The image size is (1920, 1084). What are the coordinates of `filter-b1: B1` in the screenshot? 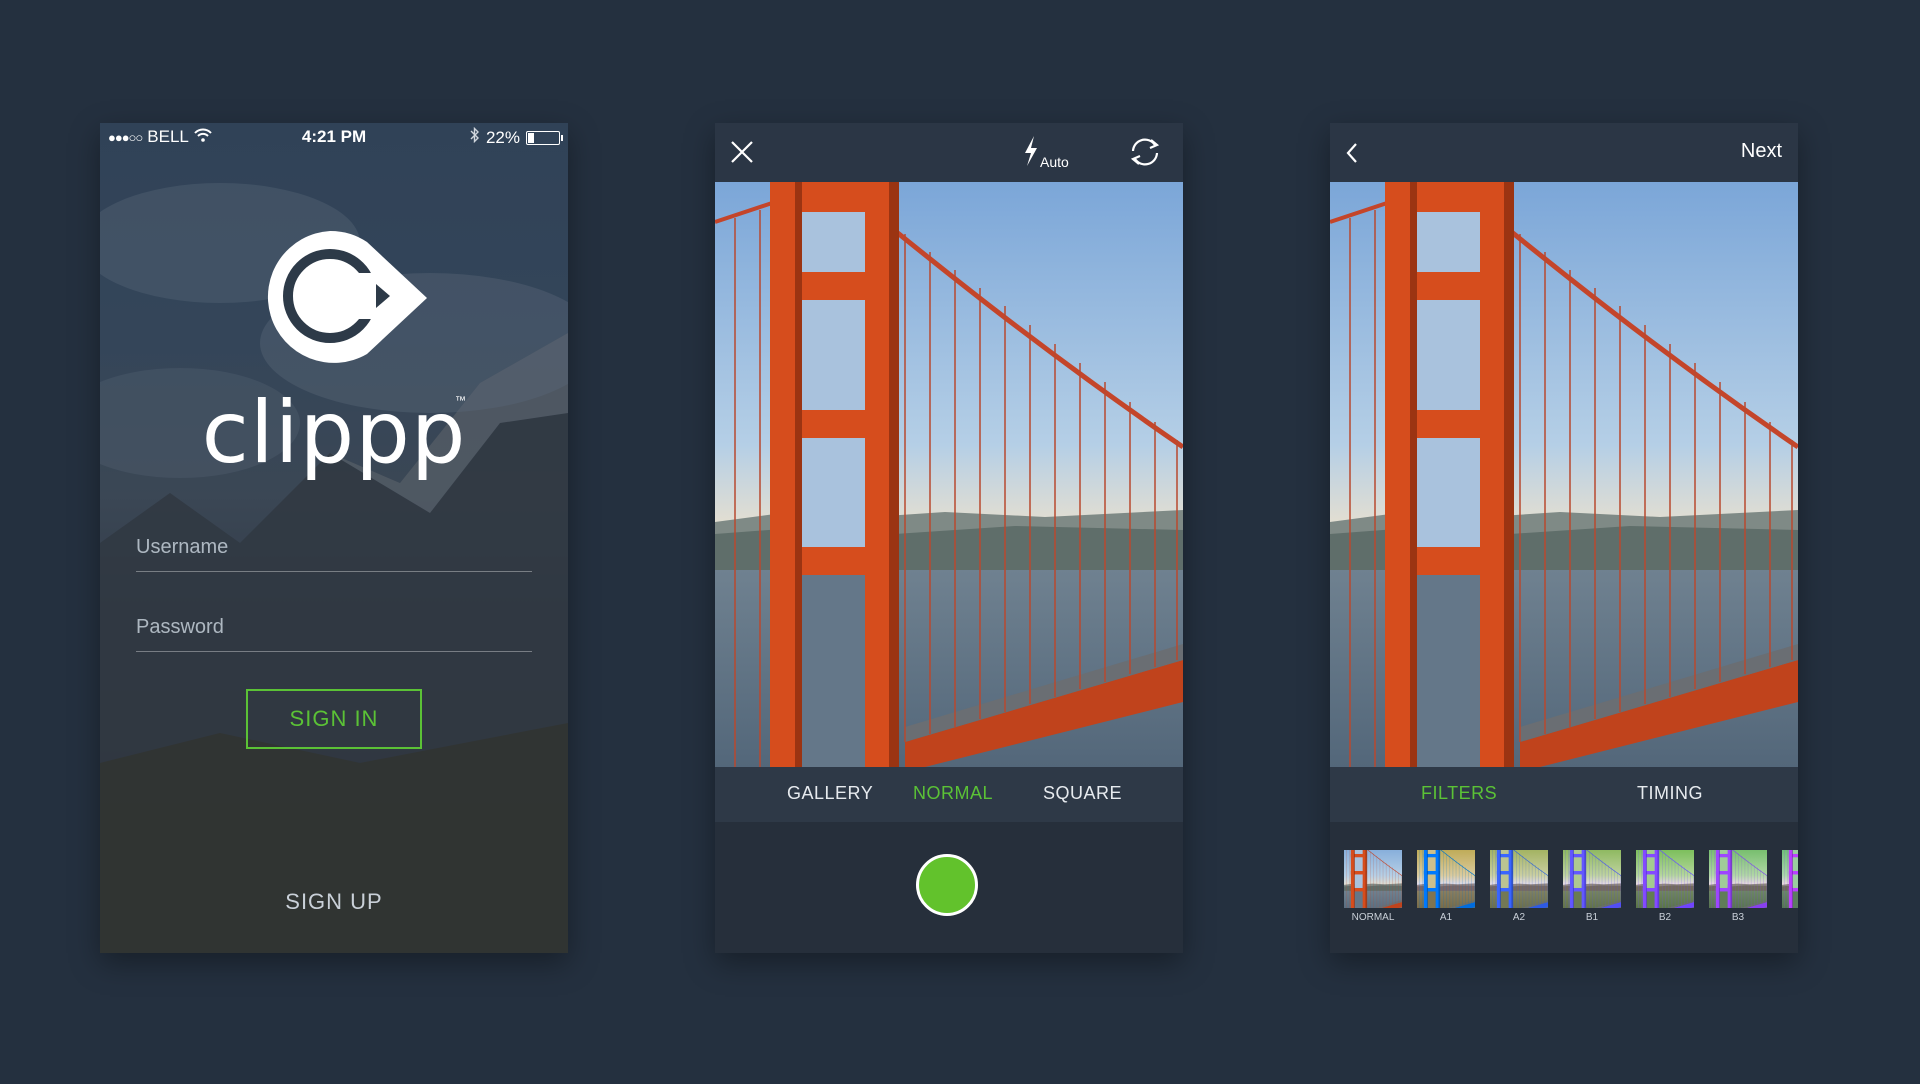 It's located at (1592, 886).